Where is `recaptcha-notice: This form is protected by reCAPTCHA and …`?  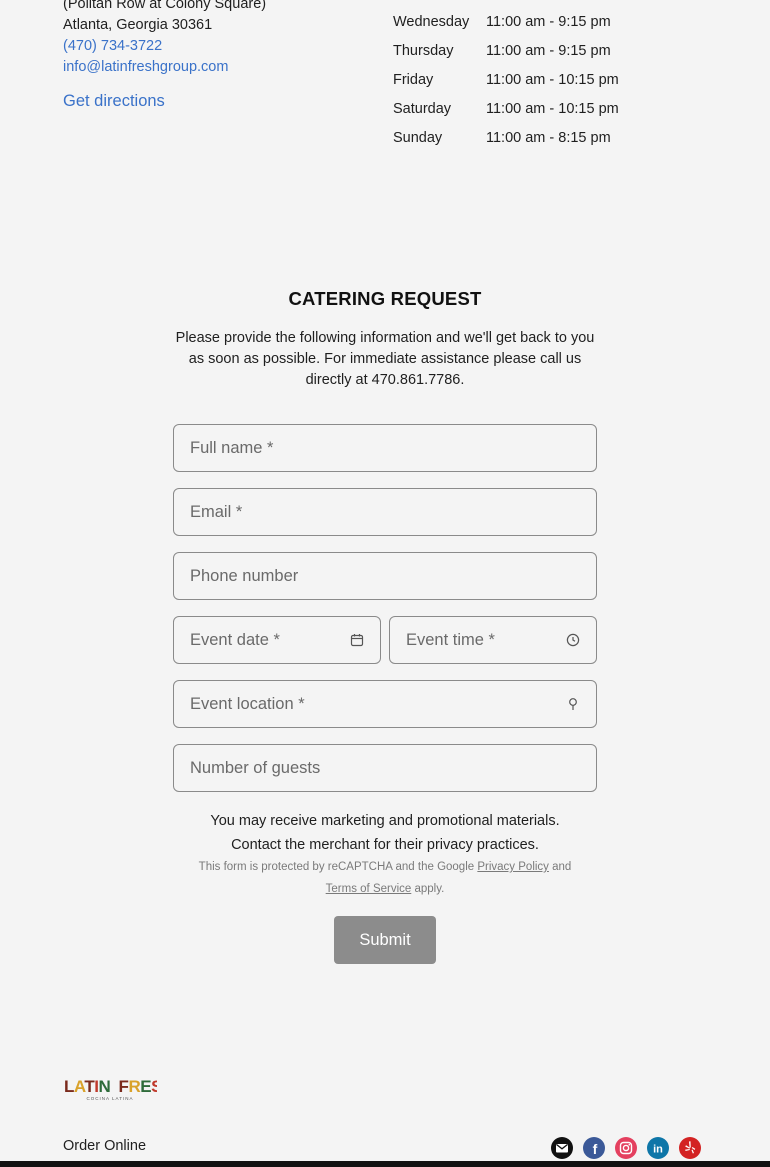 recaptcha-notice: This form is protected by reCAPTCHA and … is located at coordinates (385, 878).